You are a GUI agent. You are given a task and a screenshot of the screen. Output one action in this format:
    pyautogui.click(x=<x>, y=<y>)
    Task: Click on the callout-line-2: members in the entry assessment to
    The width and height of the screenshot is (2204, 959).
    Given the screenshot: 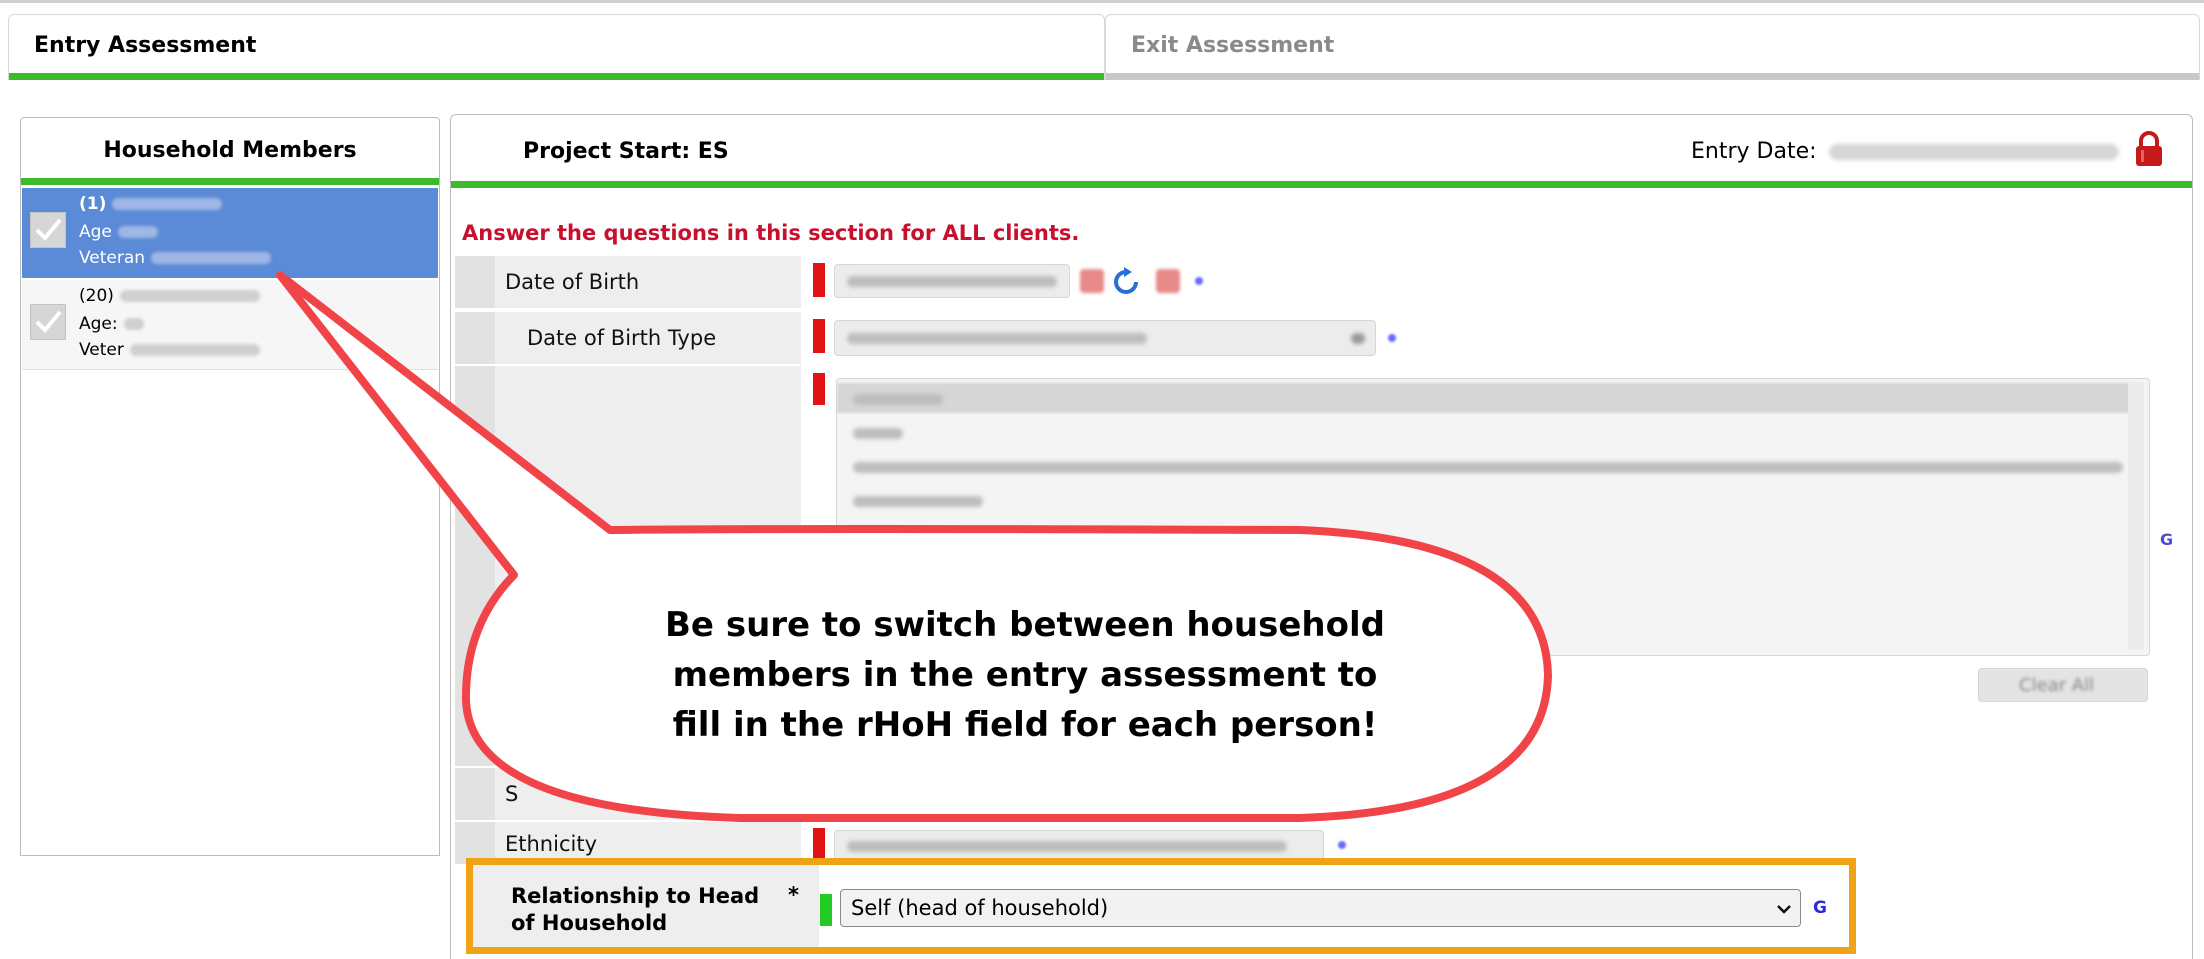 What is the action you would take?
    pyautogui.click(x=1025, y=675)
    